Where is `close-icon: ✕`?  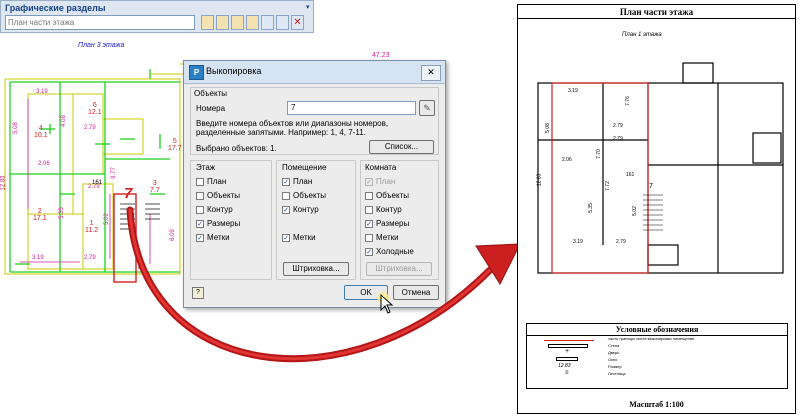 close-icon: ✕ is located at coordinates (431, 73).